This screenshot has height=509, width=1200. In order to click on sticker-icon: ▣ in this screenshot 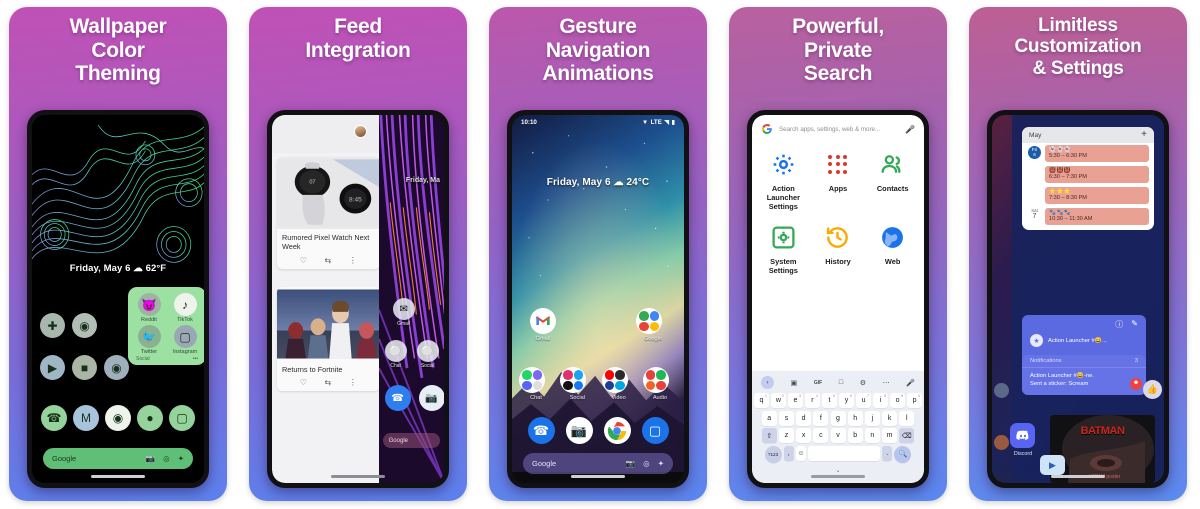, I will do `click(794, 383)`.